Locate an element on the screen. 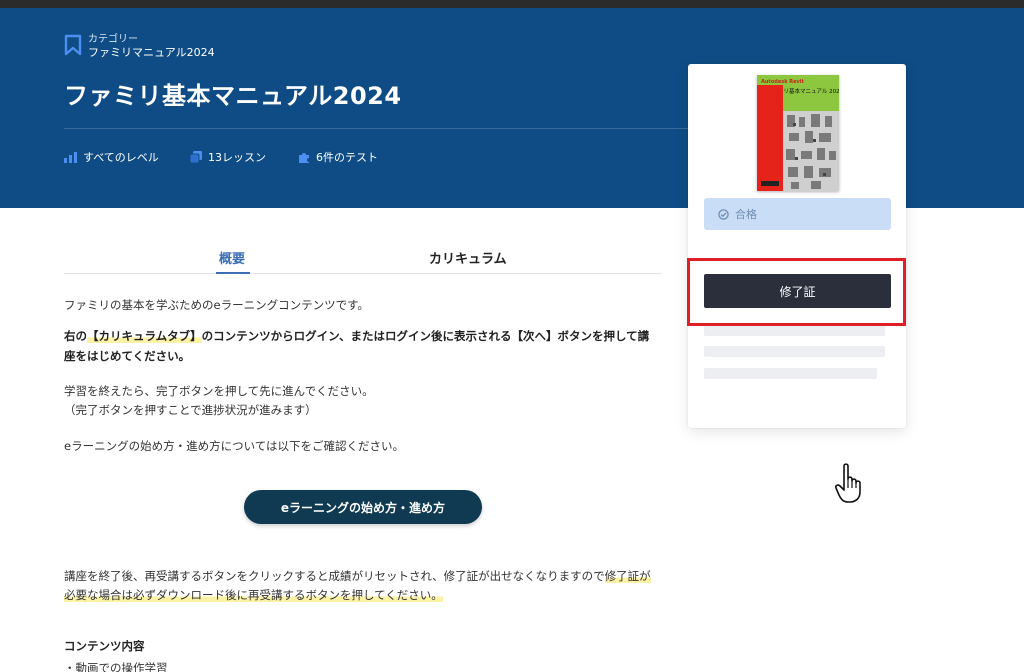 This screenshot has width=1024, height=672. stat-level: すべてのレベル is located at coordinates (111, 157).